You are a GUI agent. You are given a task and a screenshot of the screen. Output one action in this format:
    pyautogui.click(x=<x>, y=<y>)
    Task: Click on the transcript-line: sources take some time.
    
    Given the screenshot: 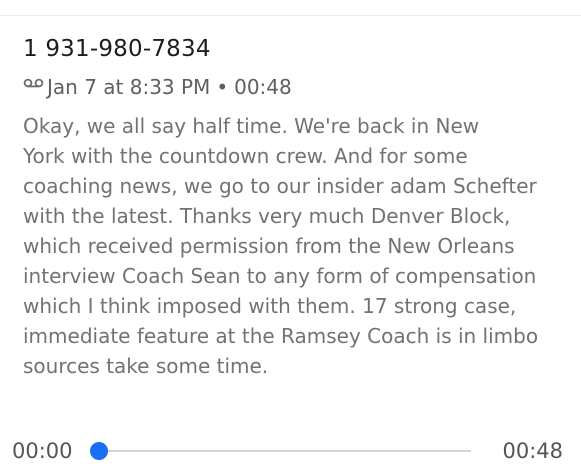 What is the action you would take?
    pyautogui.click(x=146, y=366)
    